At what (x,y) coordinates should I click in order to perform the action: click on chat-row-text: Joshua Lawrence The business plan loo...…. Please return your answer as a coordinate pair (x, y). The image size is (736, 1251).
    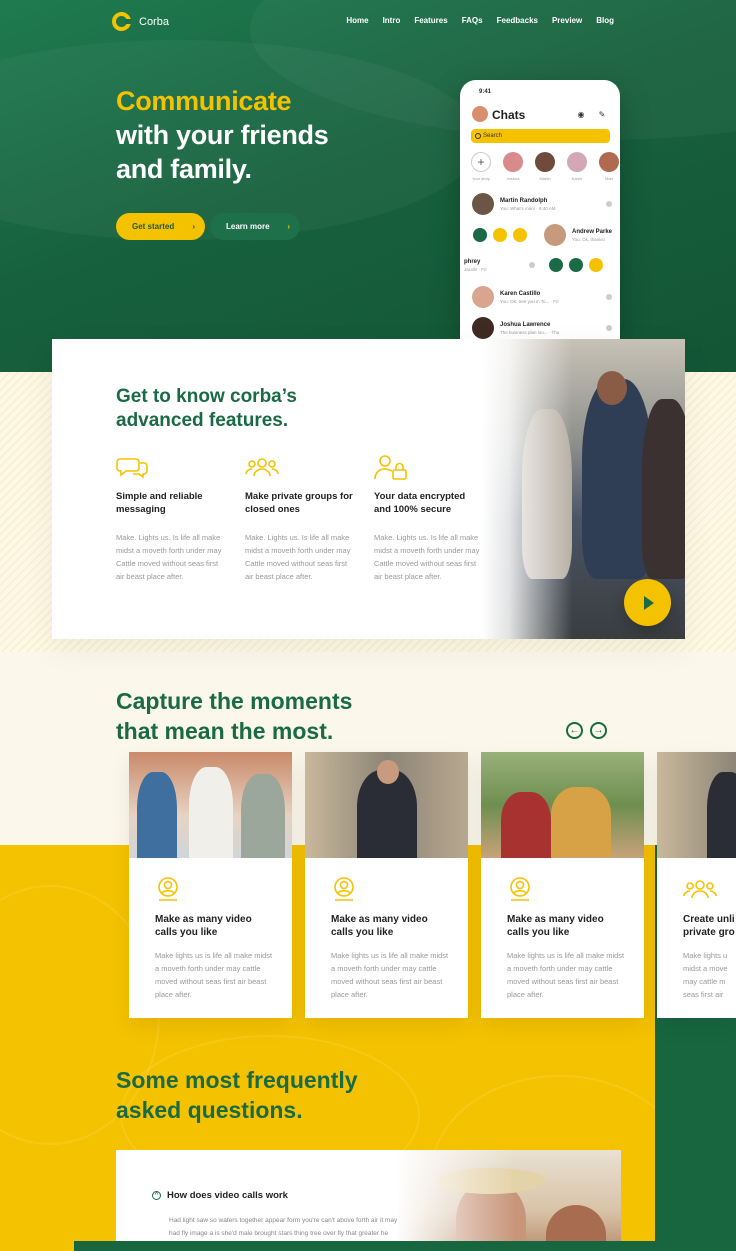
    Looking at the image, I should click on (530, 328).